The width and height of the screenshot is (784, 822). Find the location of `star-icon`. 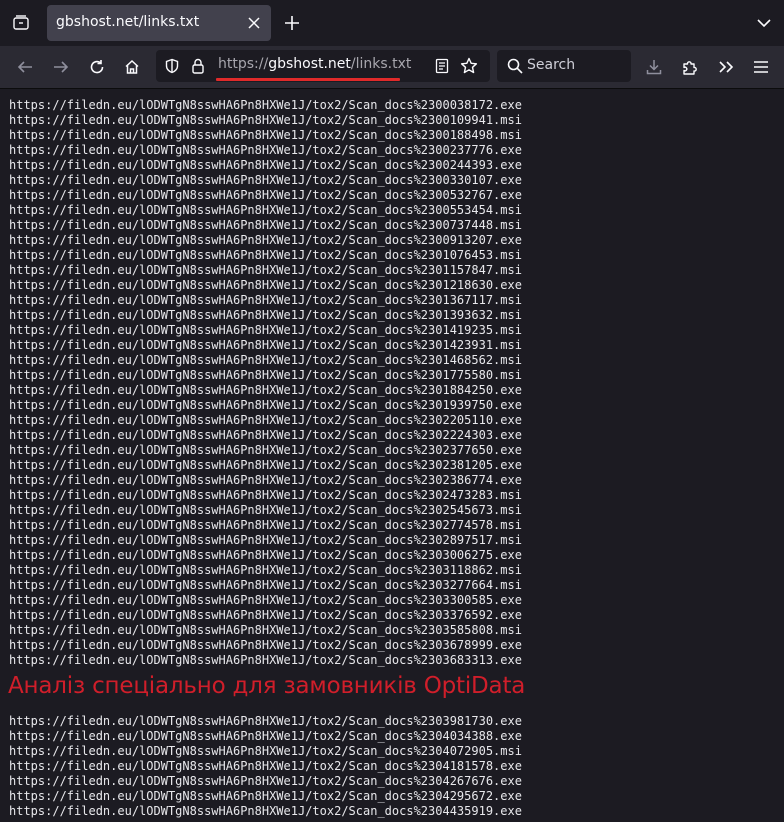

star-icon is located at coordinates (469, 66).